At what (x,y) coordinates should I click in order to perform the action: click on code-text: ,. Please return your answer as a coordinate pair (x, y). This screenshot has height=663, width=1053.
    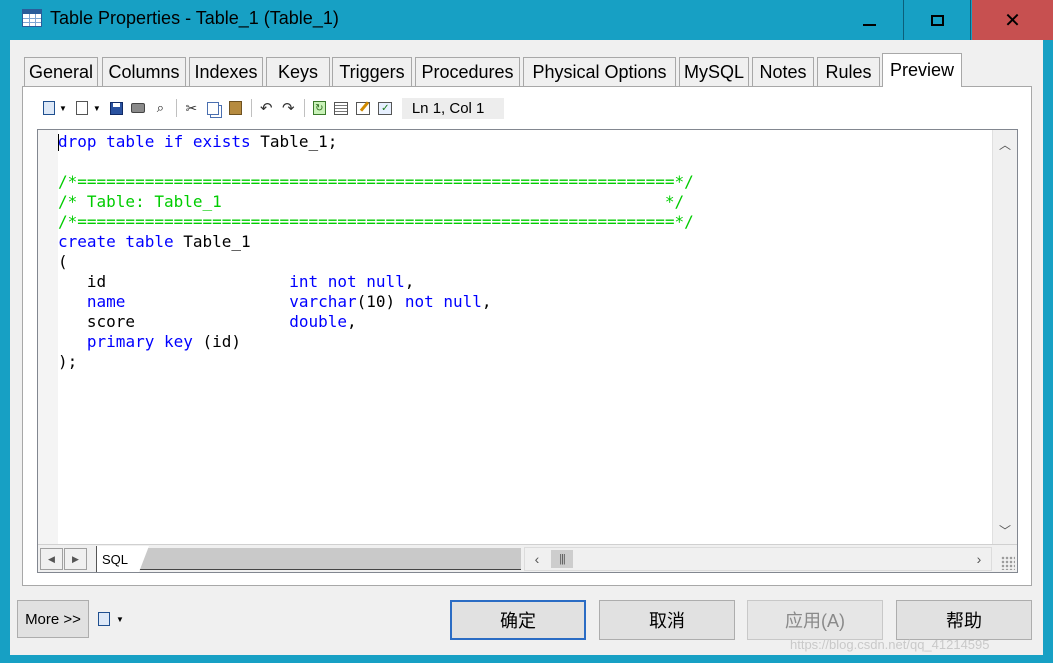
    Looking at the image, I should click on (351, 321).